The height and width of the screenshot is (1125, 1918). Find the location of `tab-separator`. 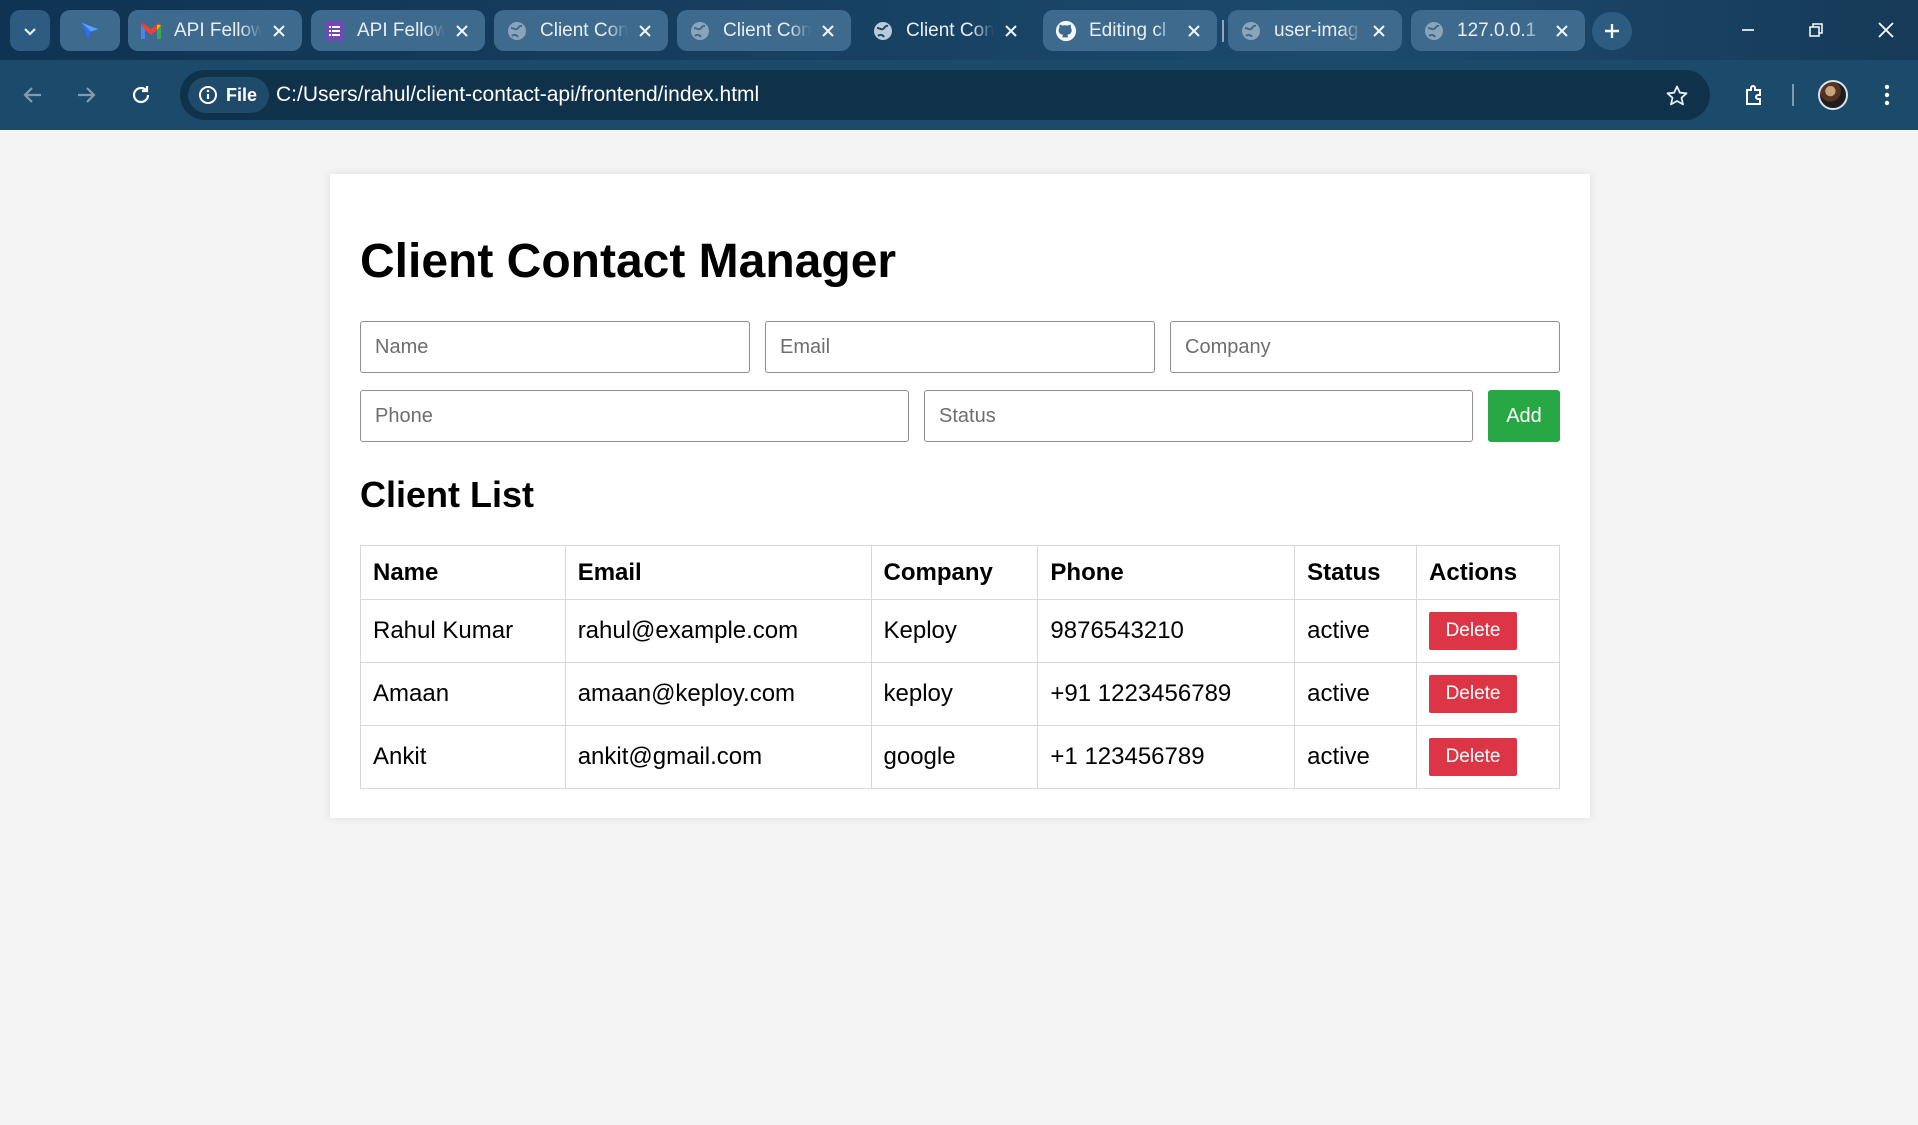

tab-separator is located at coordinates (1223, 31).